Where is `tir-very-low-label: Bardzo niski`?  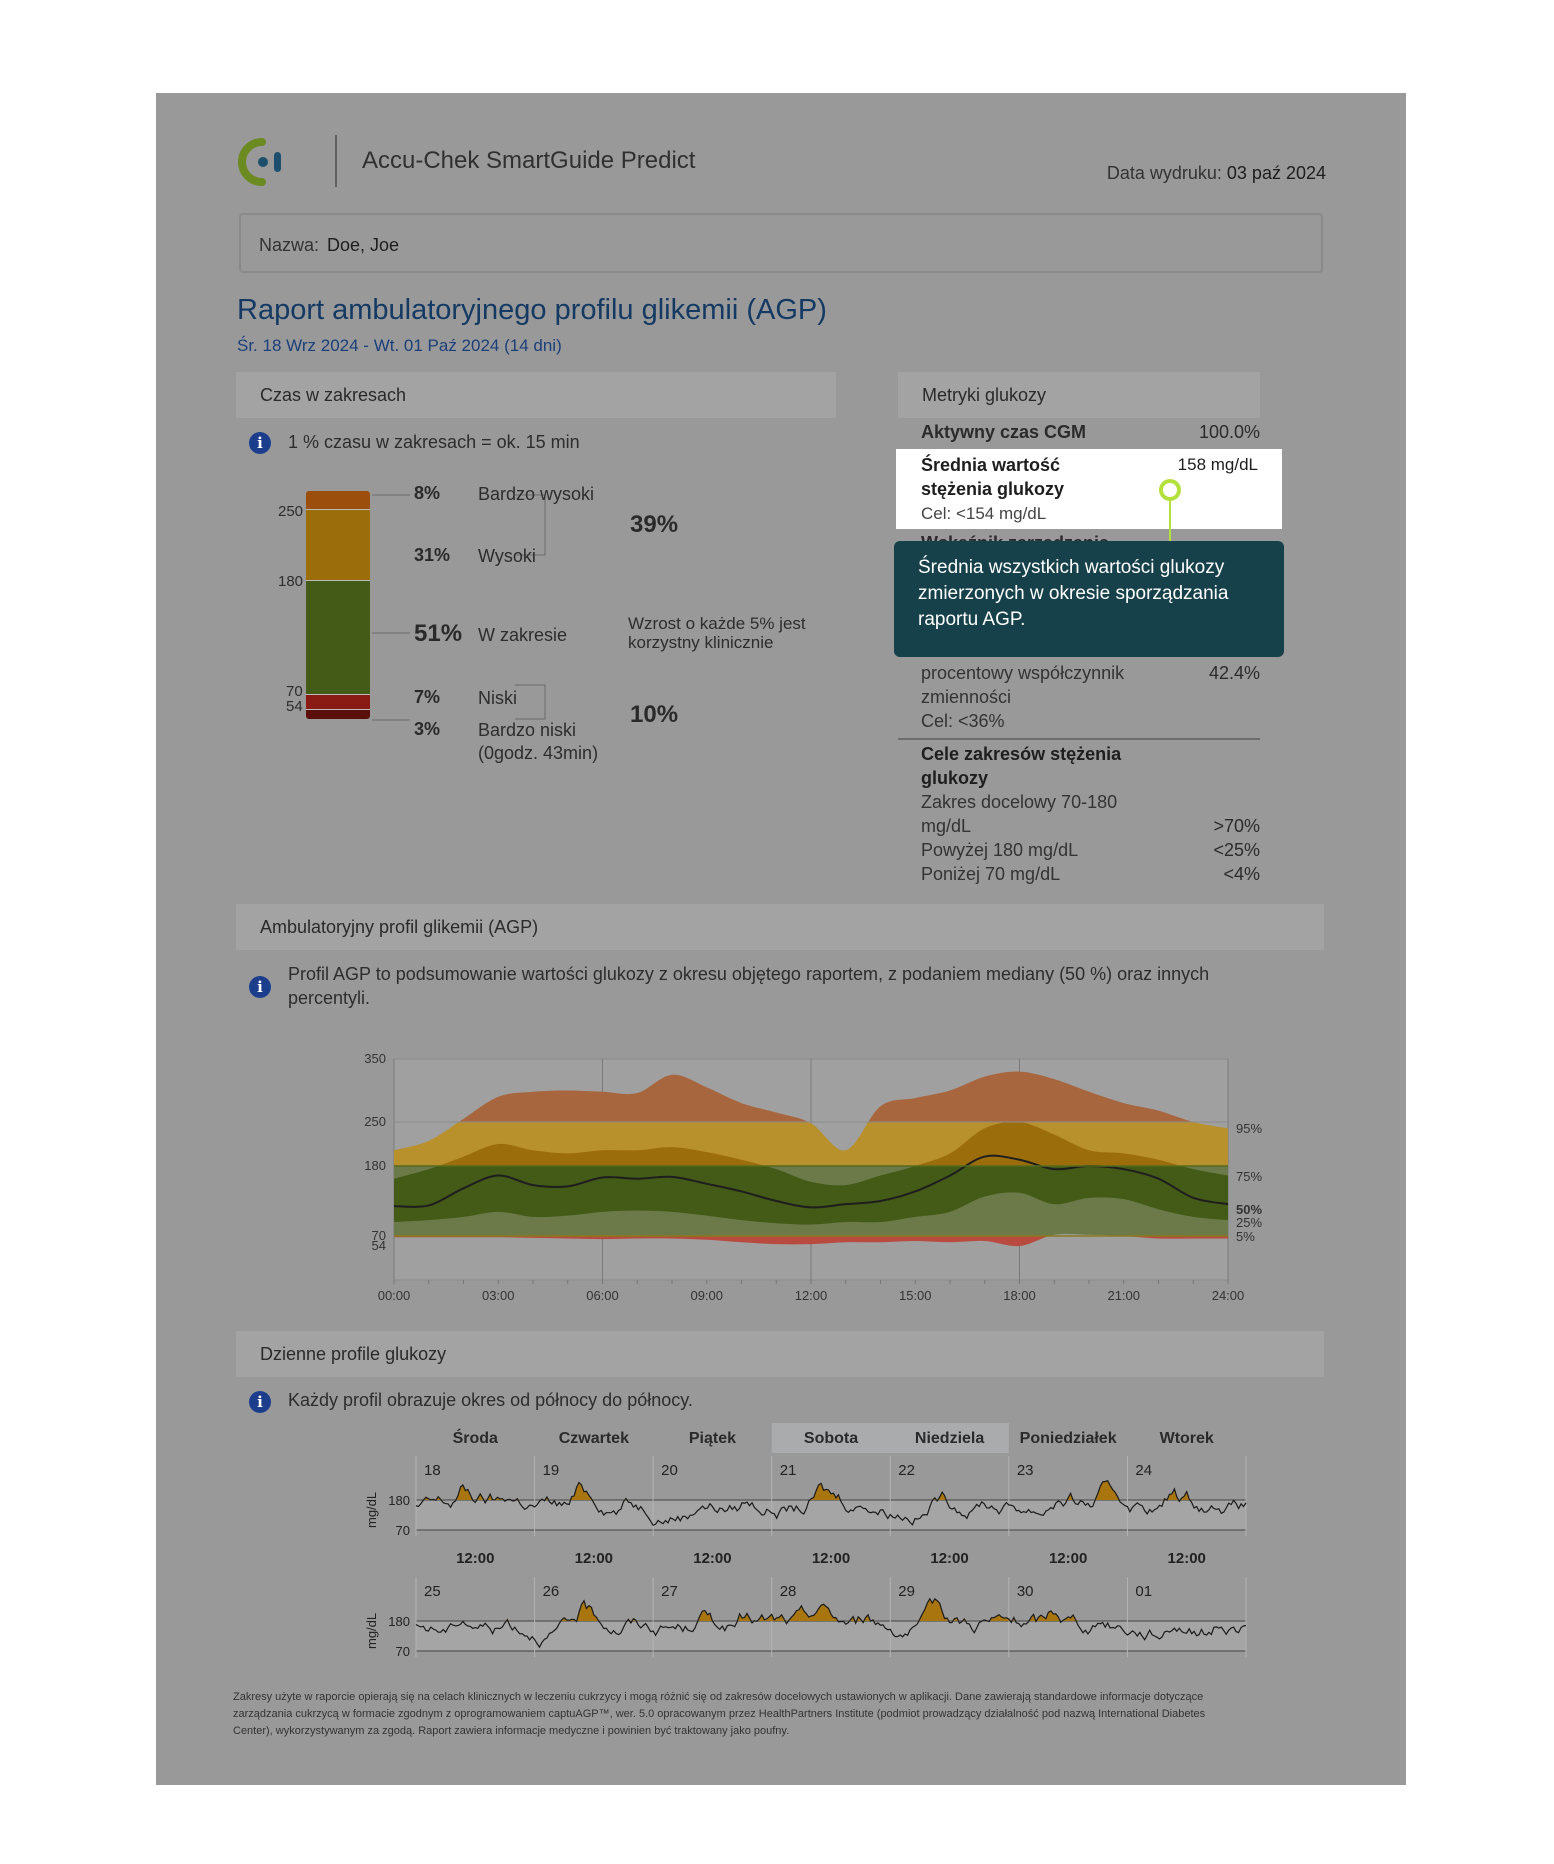
tir-very-low-label: Bardzo niski is located at coordinates (527, 730).